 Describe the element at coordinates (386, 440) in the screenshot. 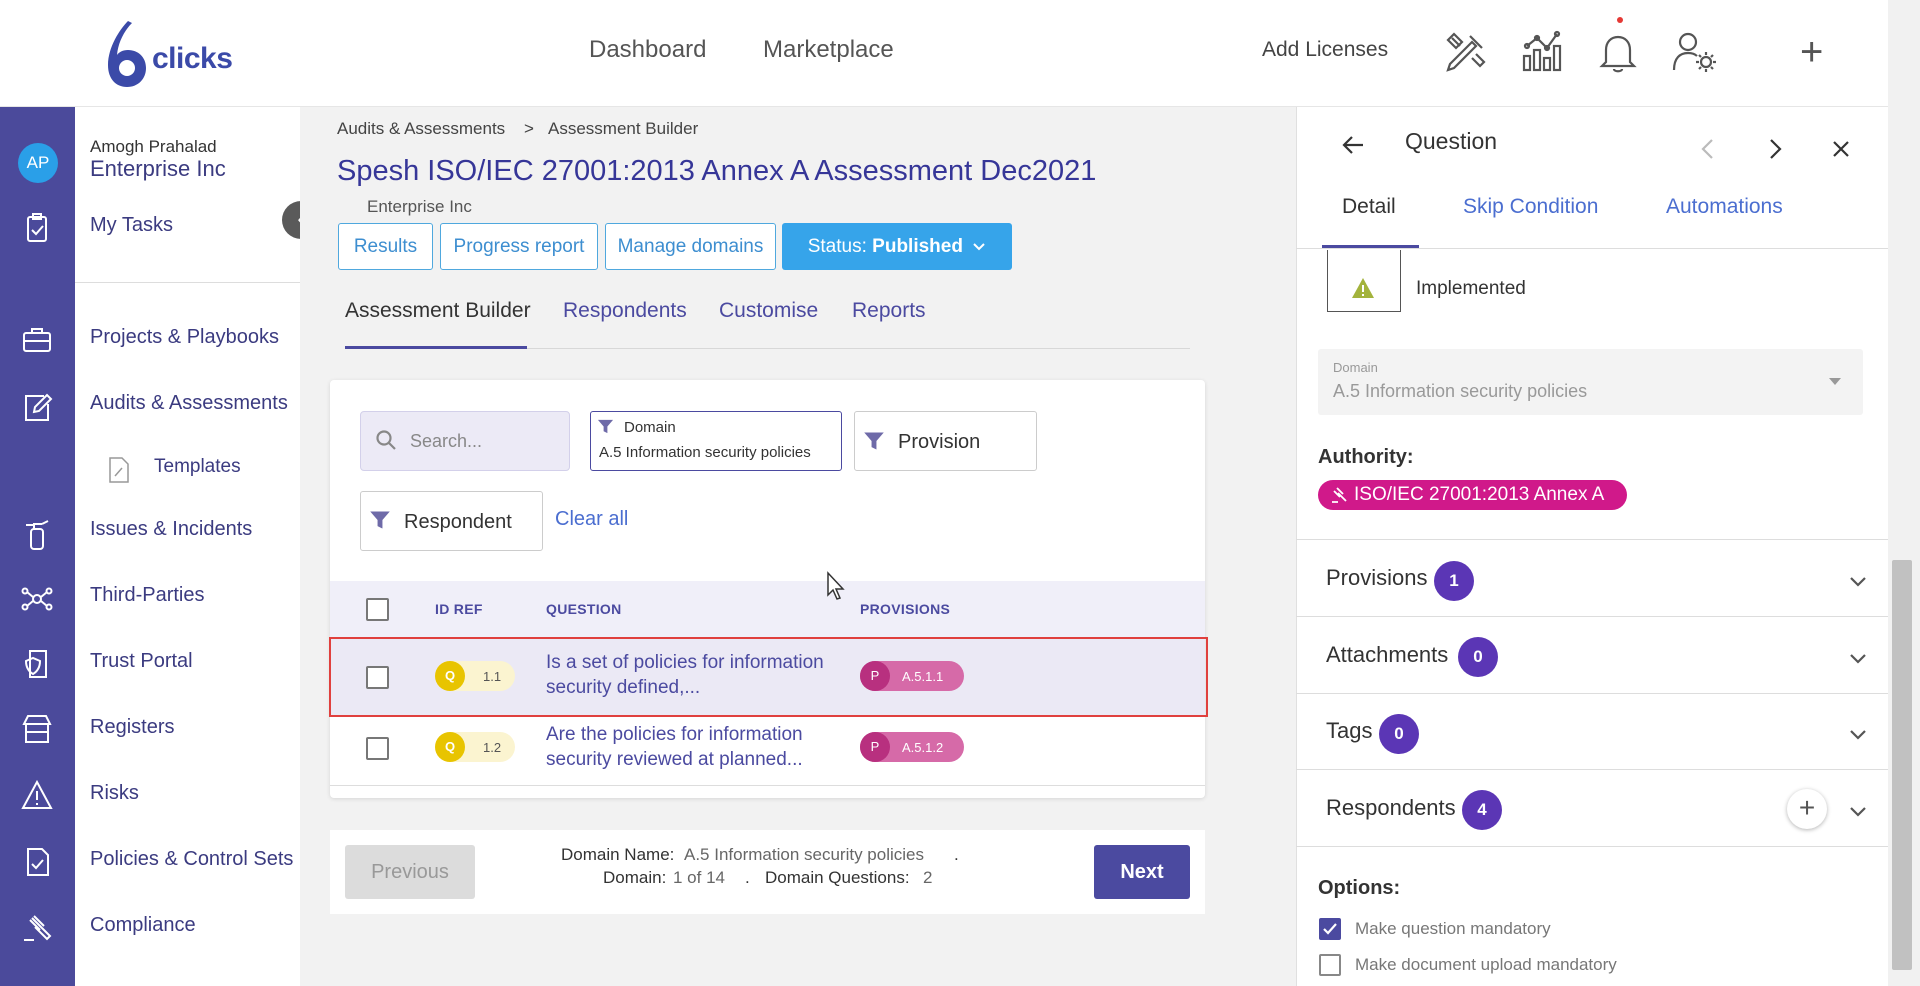

I see `search-icon` at that location.